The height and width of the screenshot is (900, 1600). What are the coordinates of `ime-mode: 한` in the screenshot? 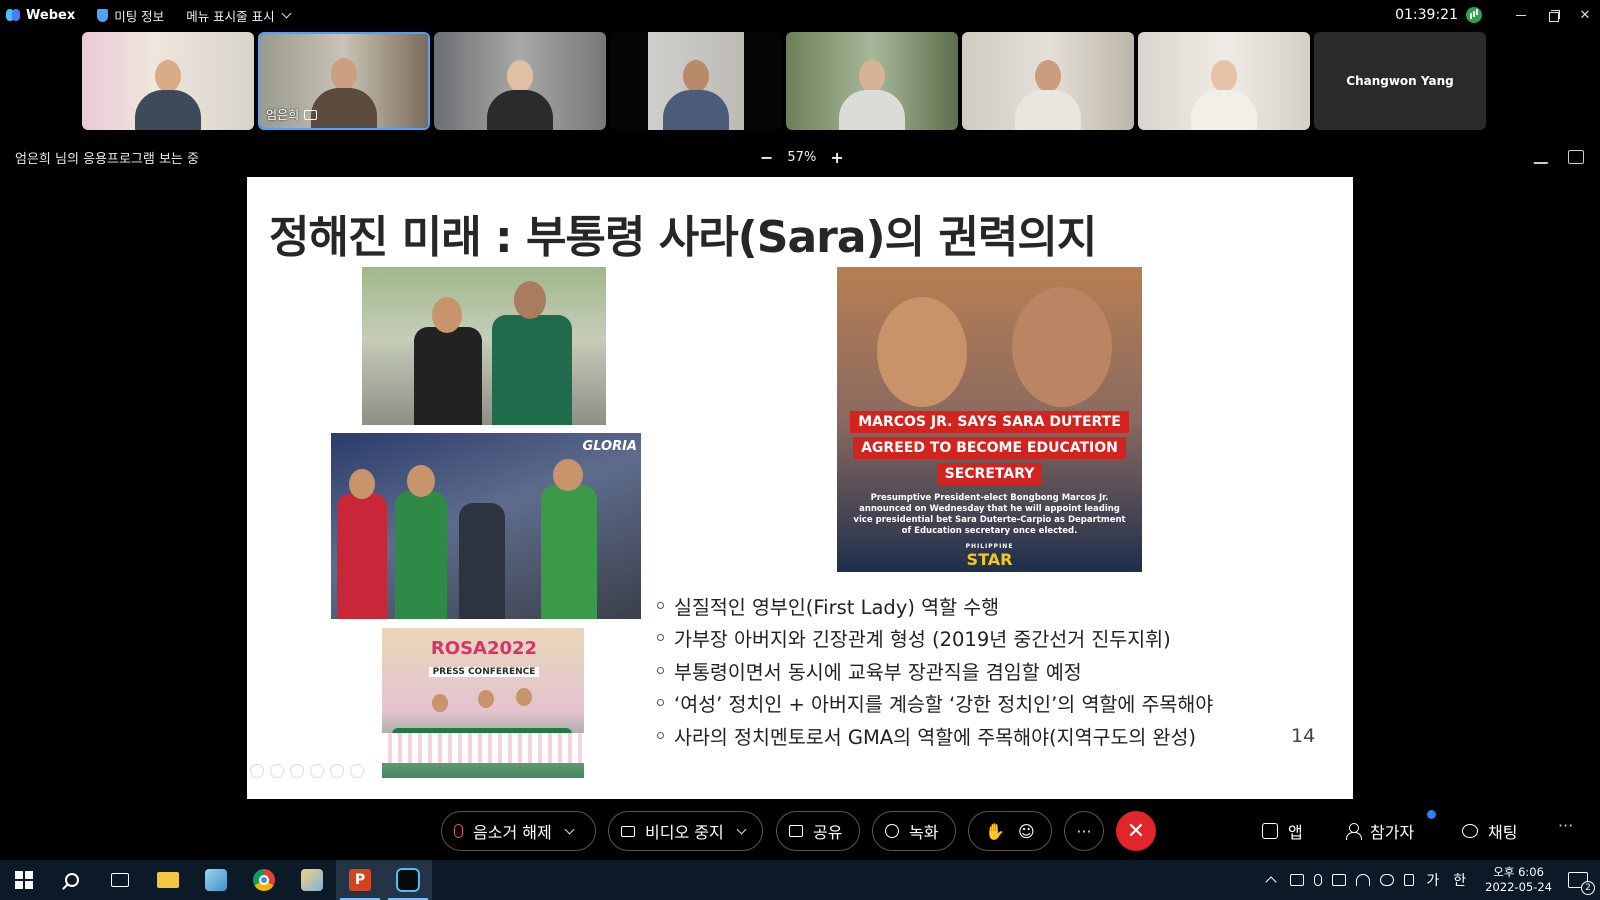 It's located at (1459, 880).